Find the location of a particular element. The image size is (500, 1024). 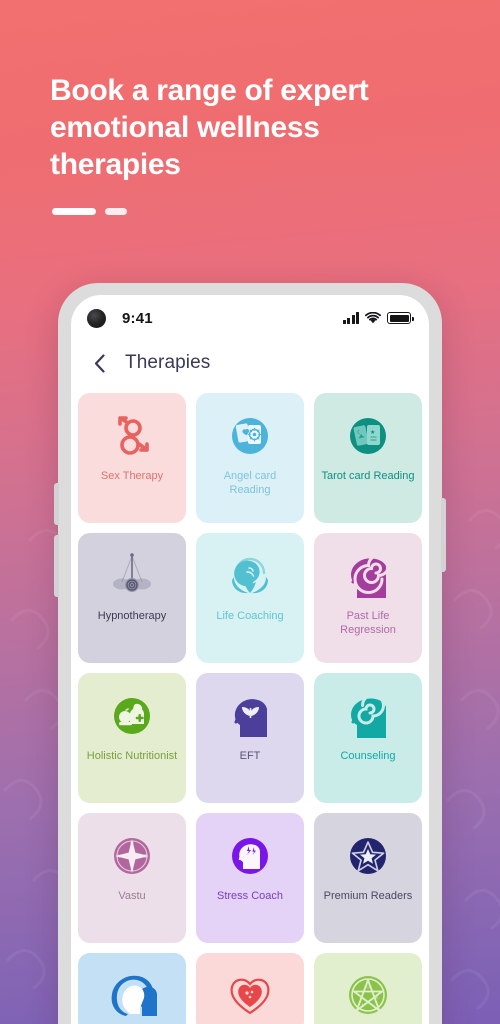

tile-partial-3: ☉ ☽ ♃ ♄ ♀ is located at coordinates (368, 988).